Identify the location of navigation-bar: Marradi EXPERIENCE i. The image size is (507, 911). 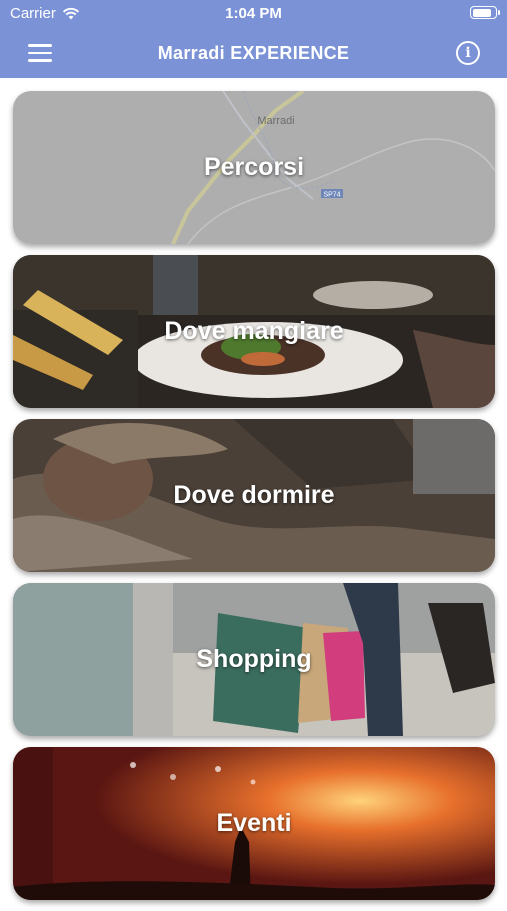
(253, 53).